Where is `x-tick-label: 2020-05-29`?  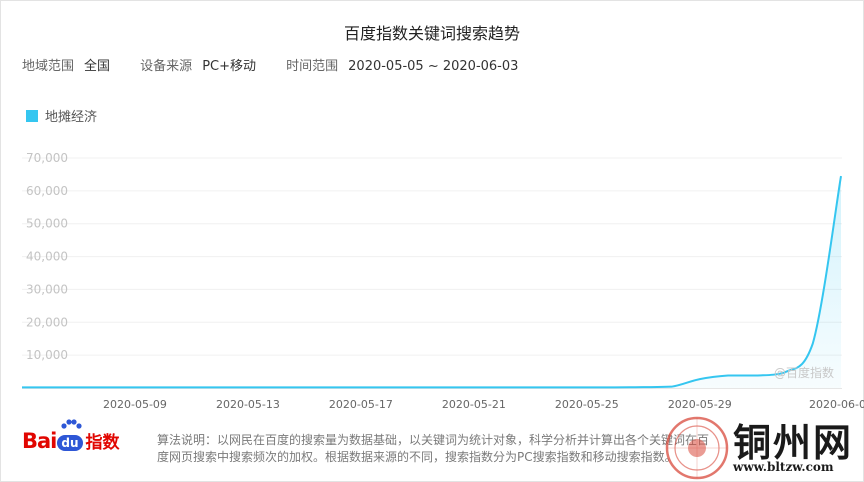
x-tick-label: 2020-05-29 is located at coordinates (700, 404).